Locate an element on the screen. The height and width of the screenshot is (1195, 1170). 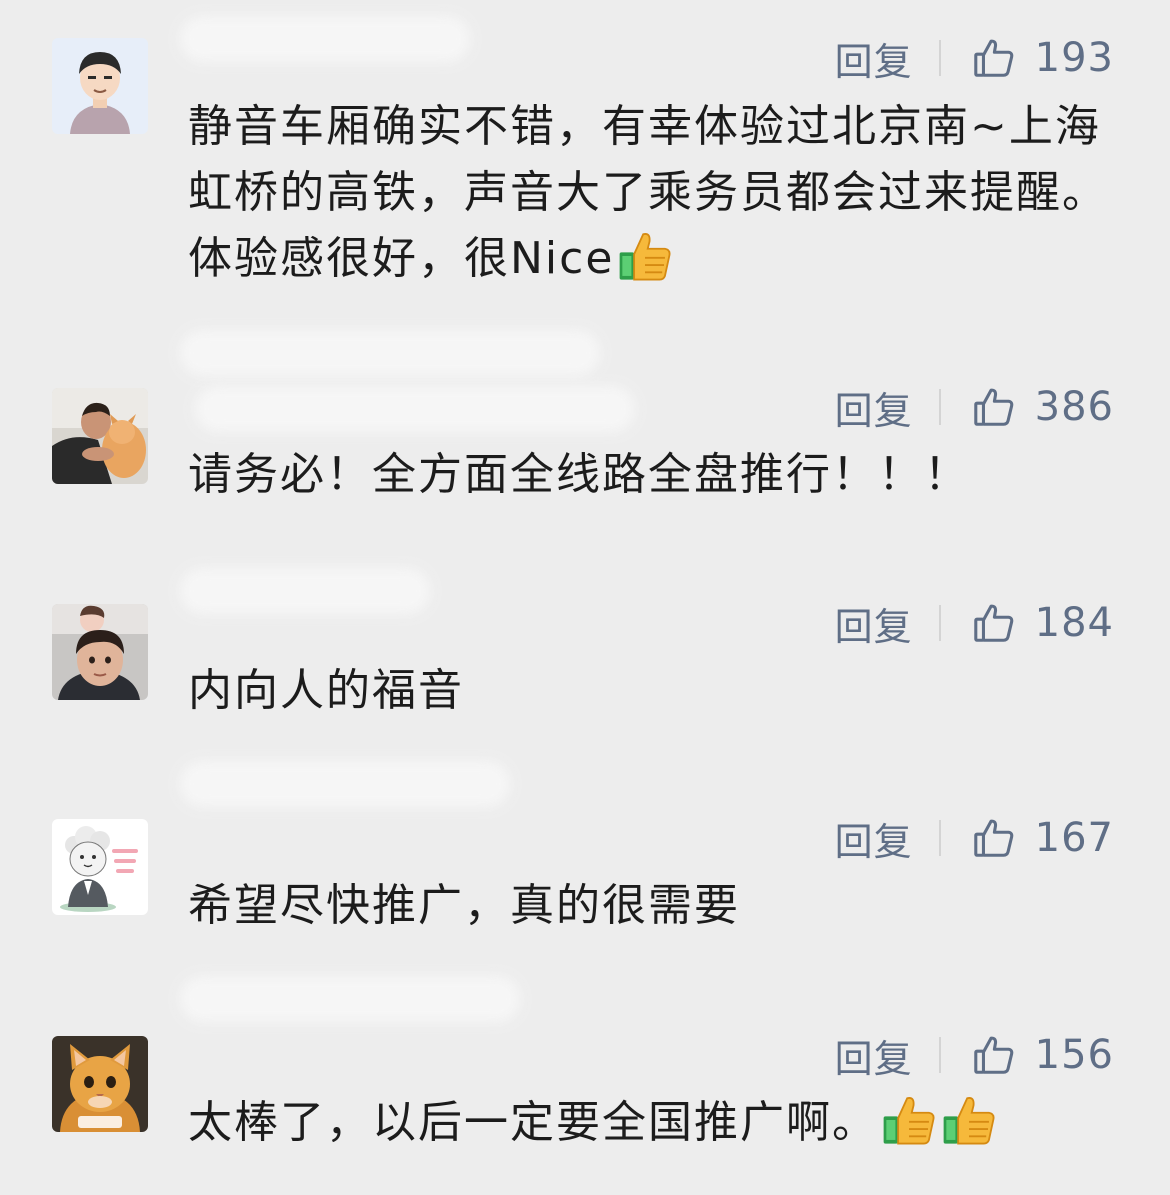
comment-text: 太棒了，以后一定要全国推广啊。 is located at coordinates (533, 1122).